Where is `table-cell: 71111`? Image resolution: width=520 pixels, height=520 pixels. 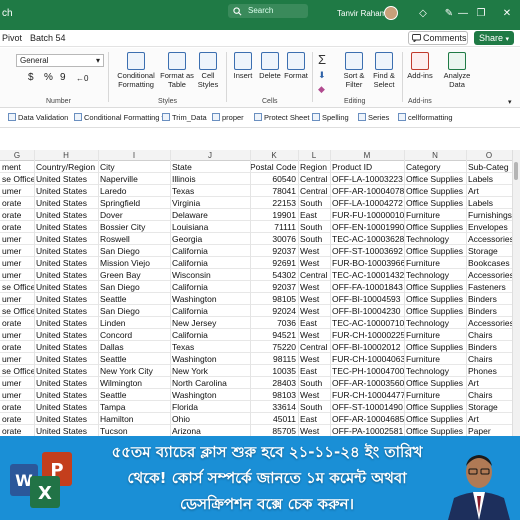 table-cell: 71111 is located at coordinates (273, 227).